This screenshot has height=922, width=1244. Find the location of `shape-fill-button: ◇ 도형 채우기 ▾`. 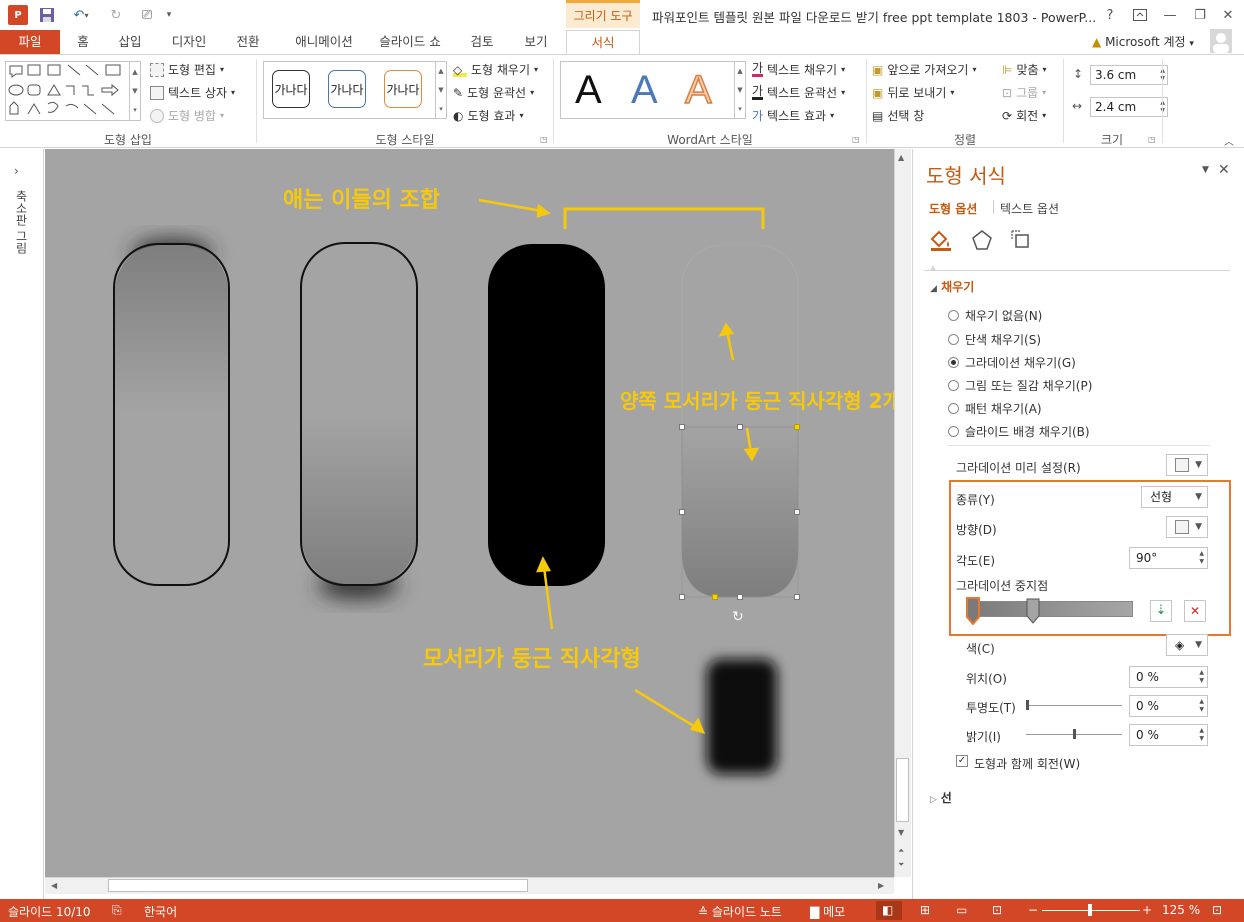

shape-fill-button: ◇ 도형 채우기 ▾ is located at coordinates (495, 69).